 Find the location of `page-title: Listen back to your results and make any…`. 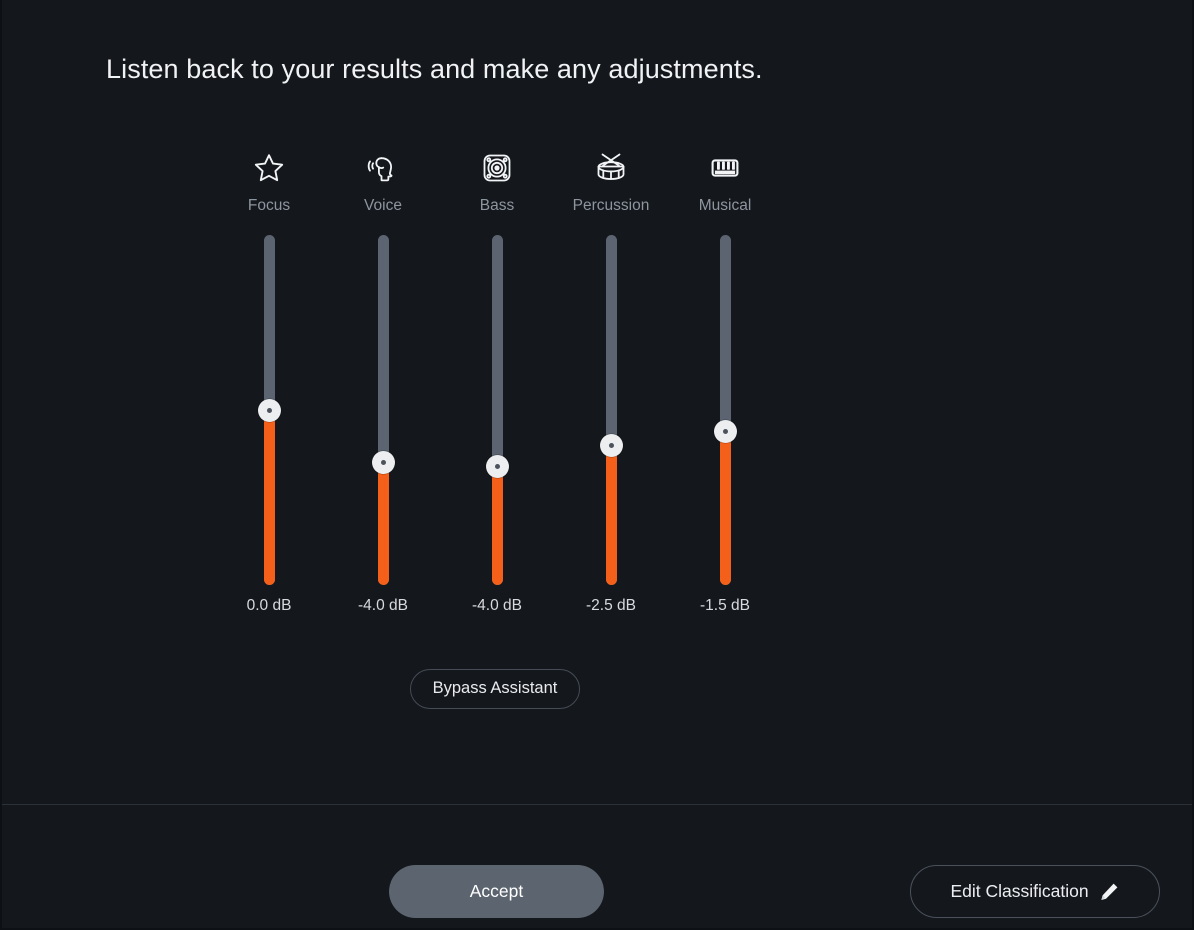

page-title: Listen back to your results and make any… is located at coordinates (434, 69).